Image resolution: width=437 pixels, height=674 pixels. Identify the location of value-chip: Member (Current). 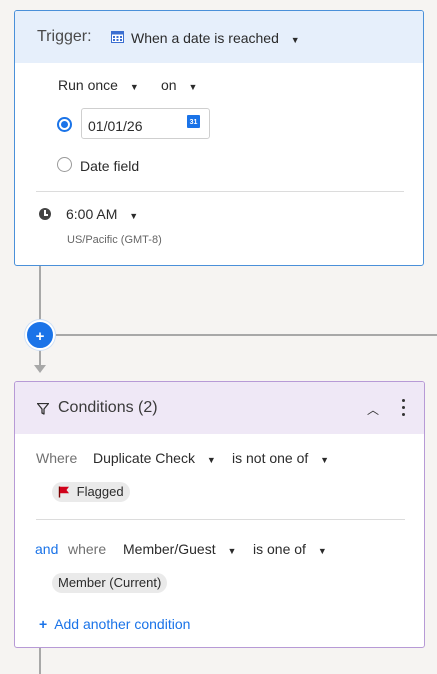
(110, 583).